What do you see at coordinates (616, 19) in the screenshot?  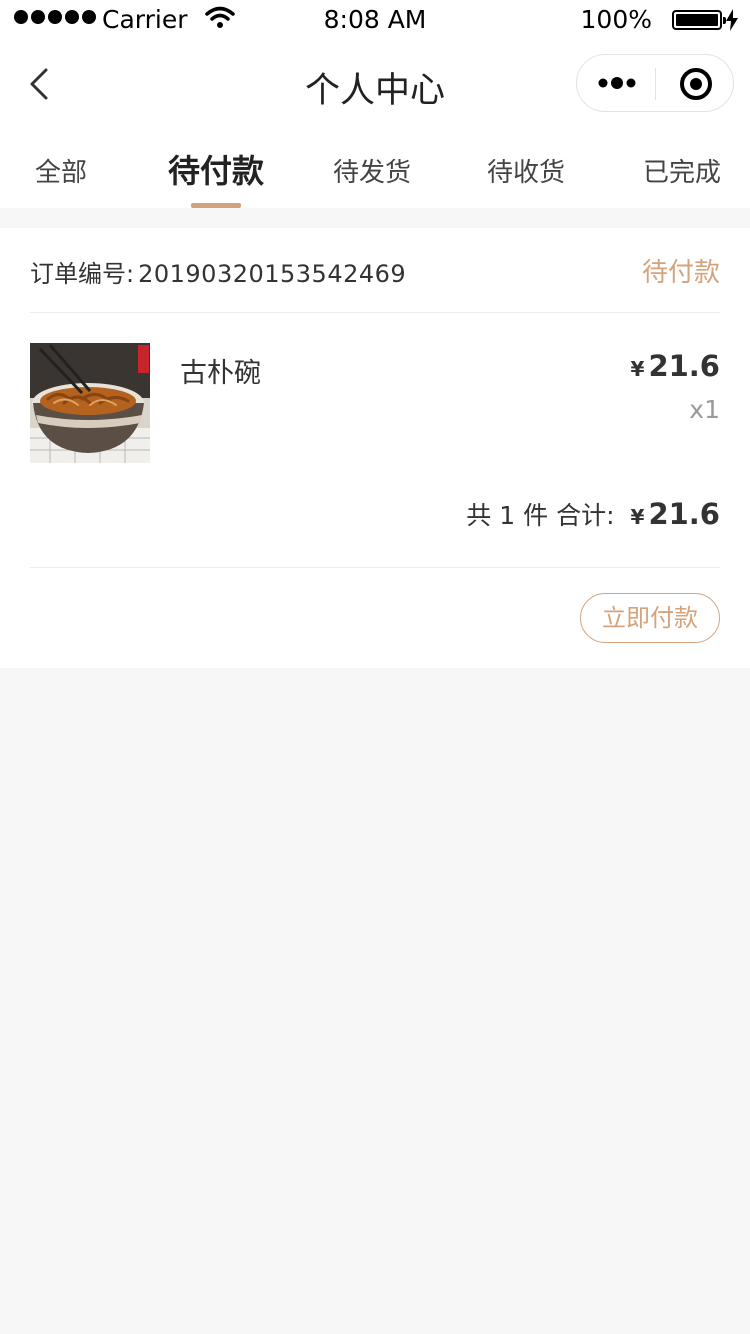 I see `battery-percent: 100%` at bounding box center [616, 19].